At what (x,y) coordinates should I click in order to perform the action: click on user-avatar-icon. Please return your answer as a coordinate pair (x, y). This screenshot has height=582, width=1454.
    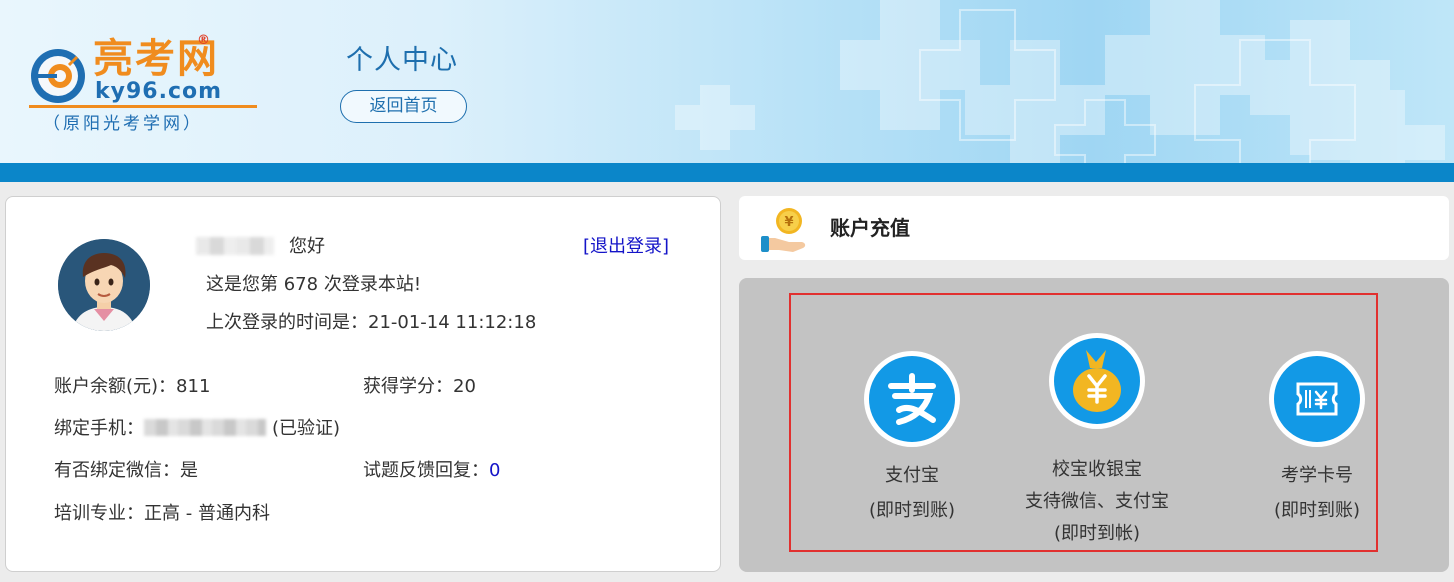
    Looking at the image, I should click on (104, 285).